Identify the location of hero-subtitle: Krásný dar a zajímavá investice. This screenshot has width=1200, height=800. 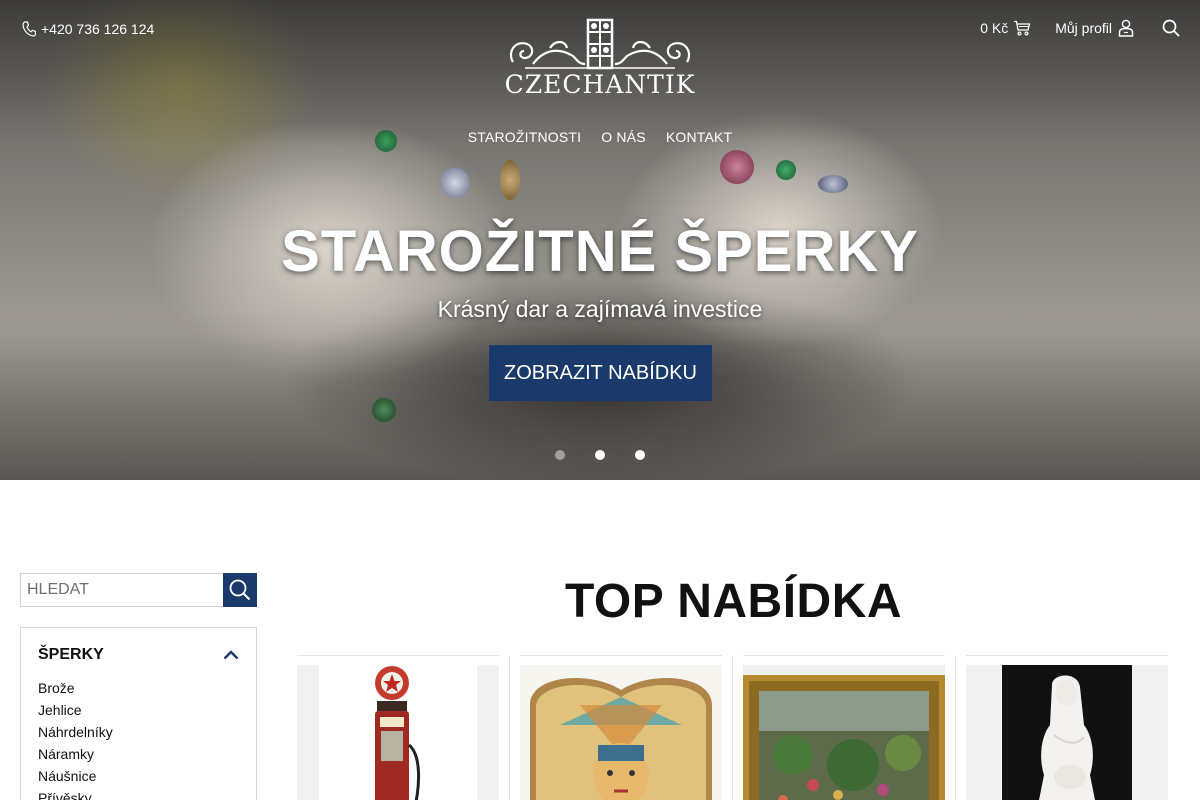
(600, 309).